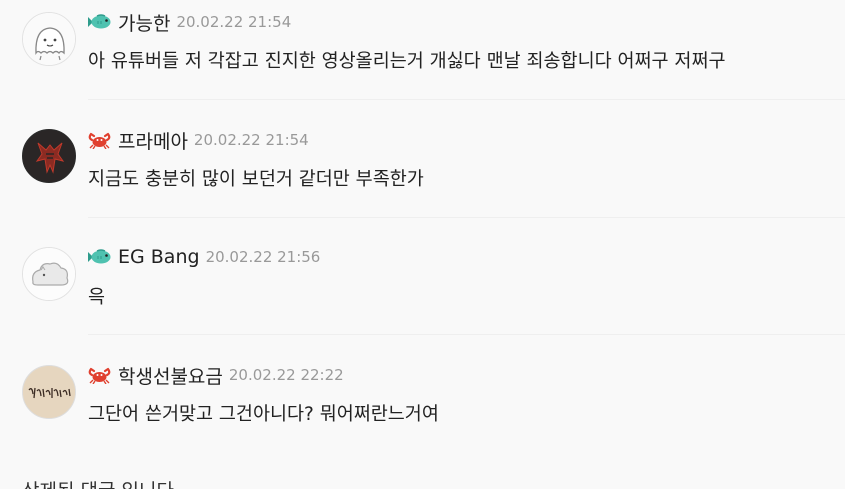 The height and width of the screenshot is (489, 845). I want to click on nickname: 프라메아, so click(153, 140).